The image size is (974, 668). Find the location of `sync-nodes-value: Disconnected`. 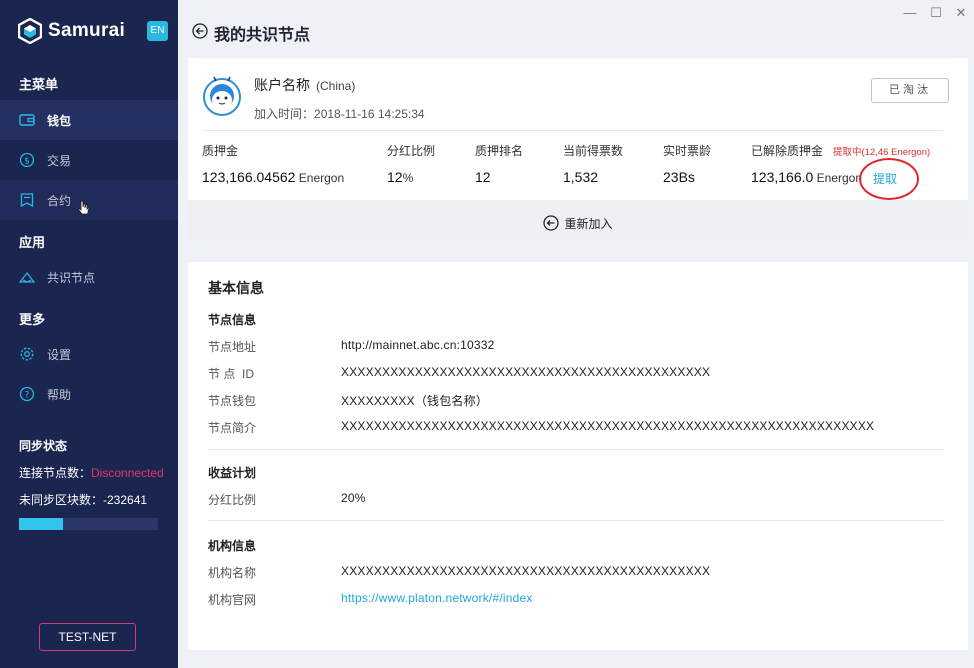

sync-nodes-value: Disconnected is located at coordinates (127, 473).